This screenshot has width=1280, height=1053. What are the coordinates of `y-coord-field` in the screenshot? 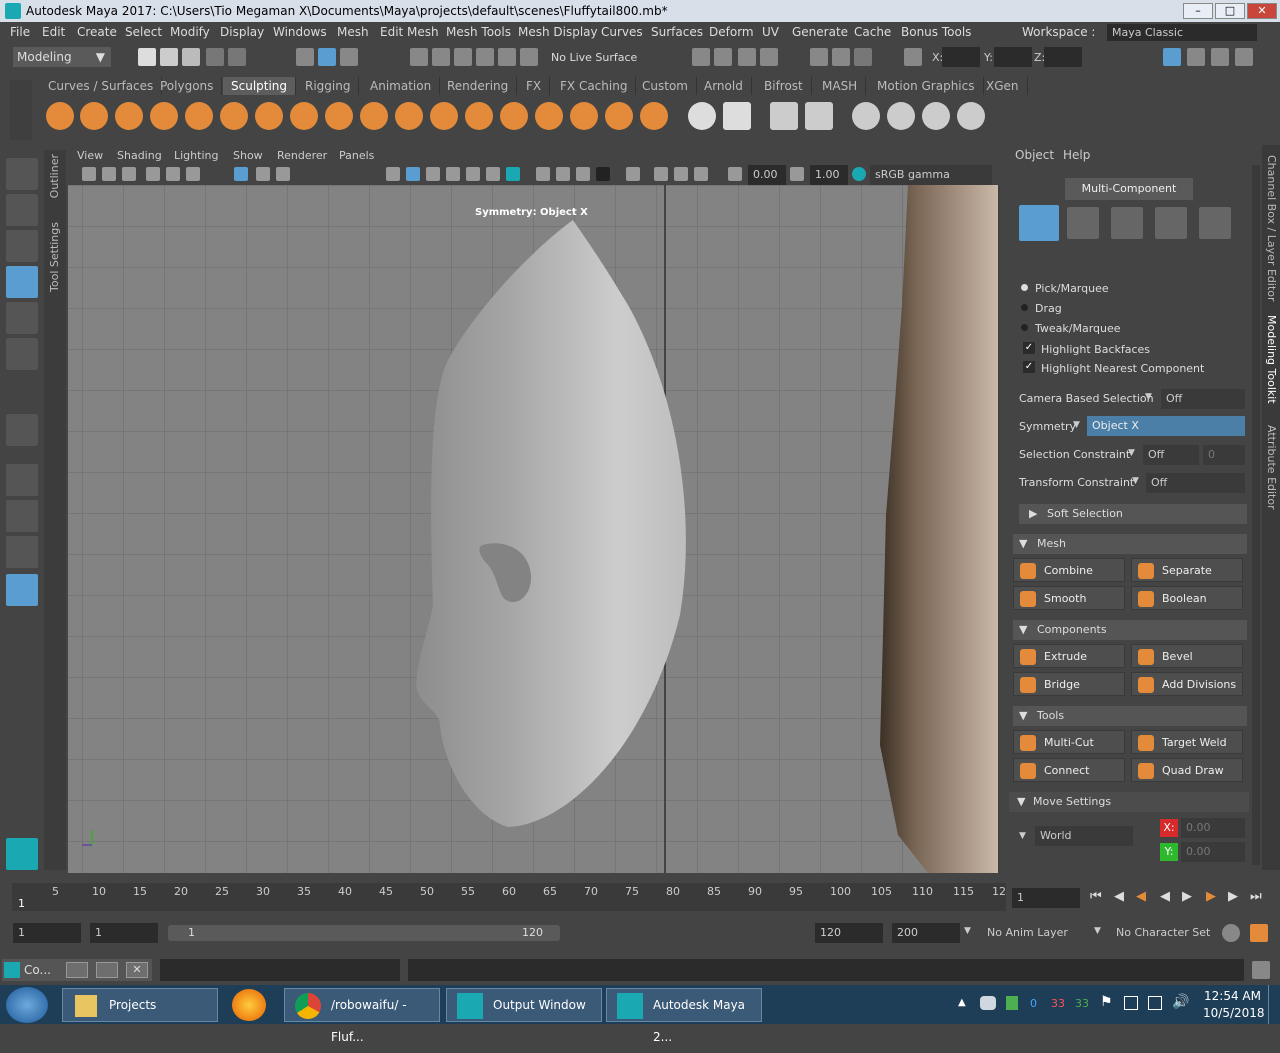 It's located at (1013, 57).